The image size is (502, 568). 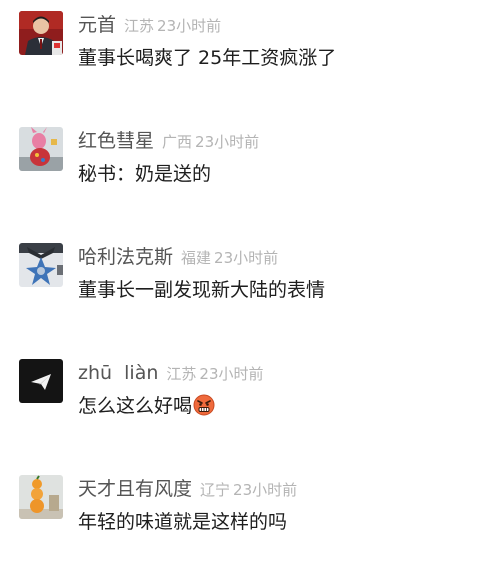 I want to click on angry-face-emoji-icon, so click(x=204, y=408).